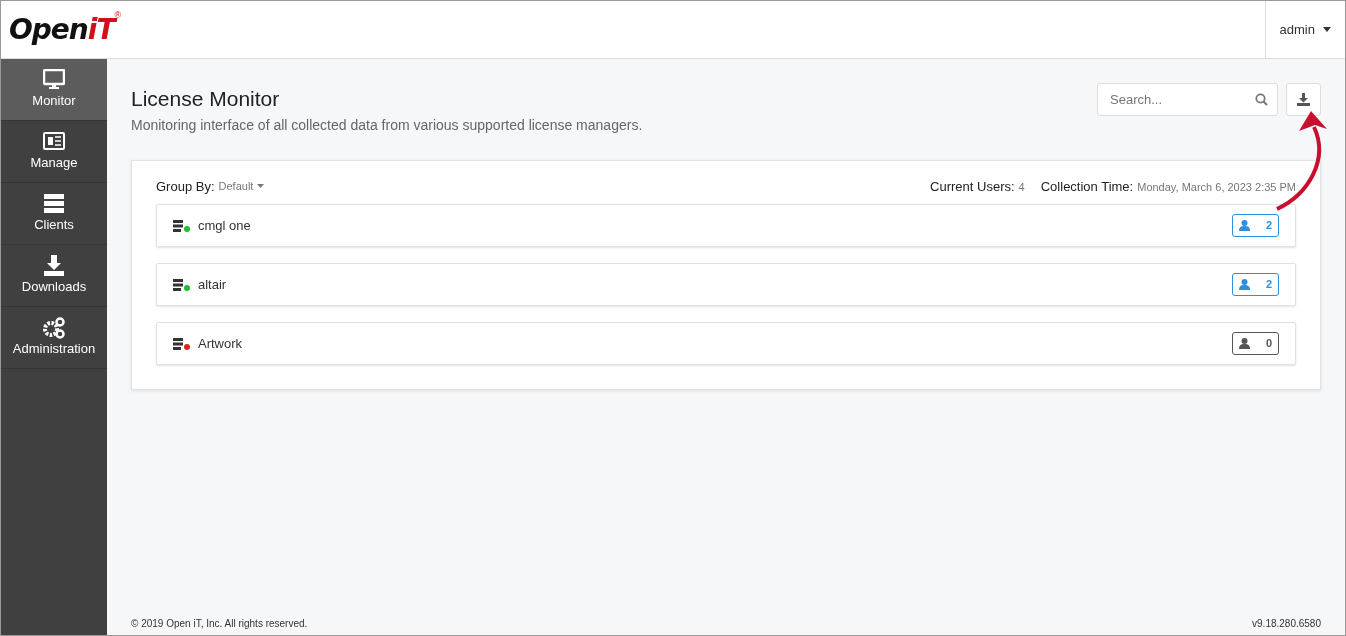  What do you see at coordinates (1286, 624) in the screenshot?
I see `version-text: v9.18.280.6580` at bounding box center [1286, 624].